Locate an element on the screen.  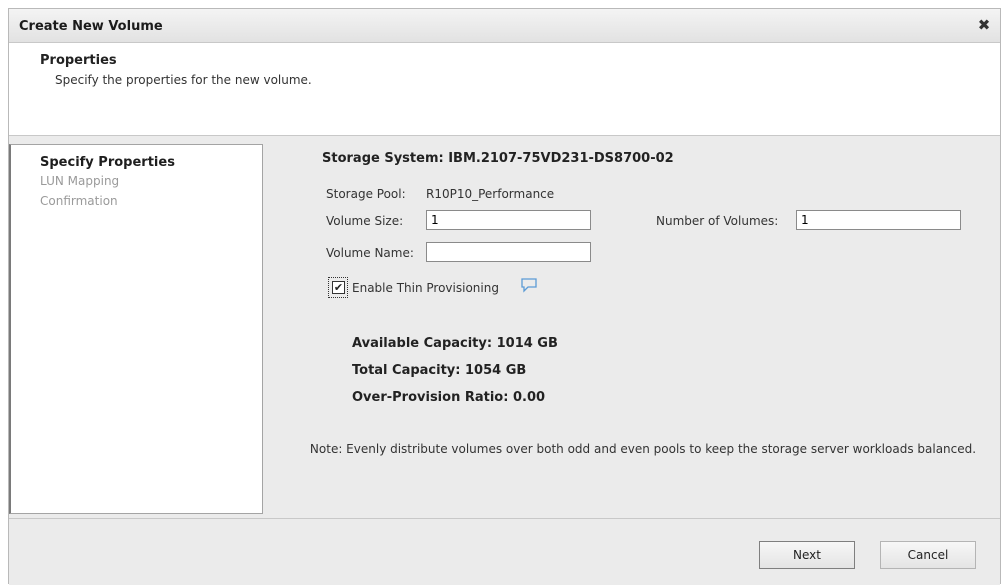
volume-size-input is located at coordinates (508, 220).